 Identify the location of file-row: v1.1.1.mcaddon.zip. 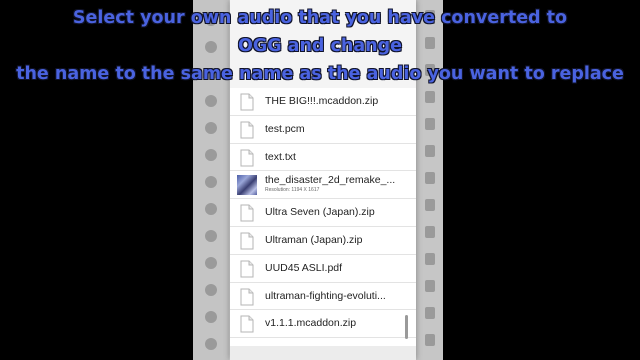
(323, 324).